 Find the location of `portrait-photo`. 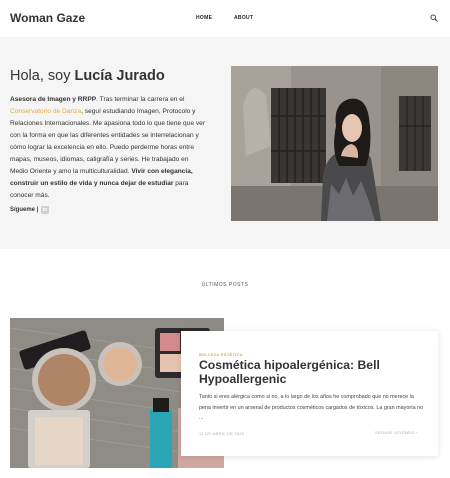

portrait-photo is located at coordinates (334, 143).